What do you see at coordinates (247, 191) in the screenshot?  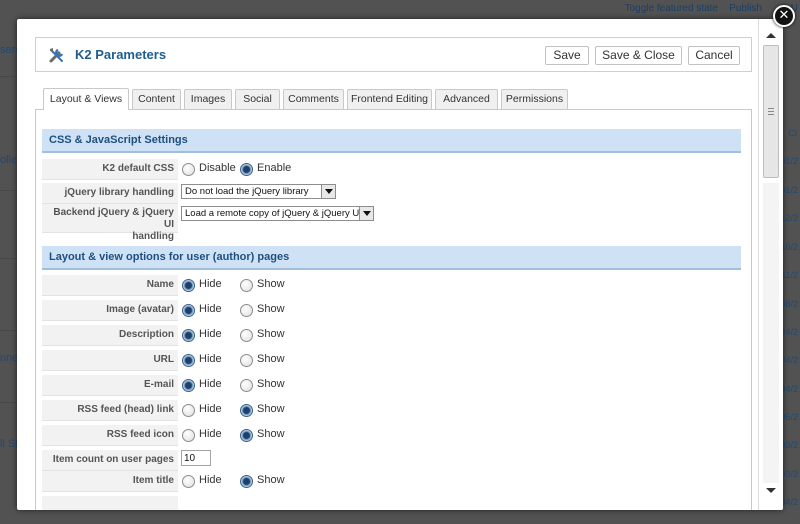 I see `select-value: Do not load the jQuery library` at bounding box center [247, 191].